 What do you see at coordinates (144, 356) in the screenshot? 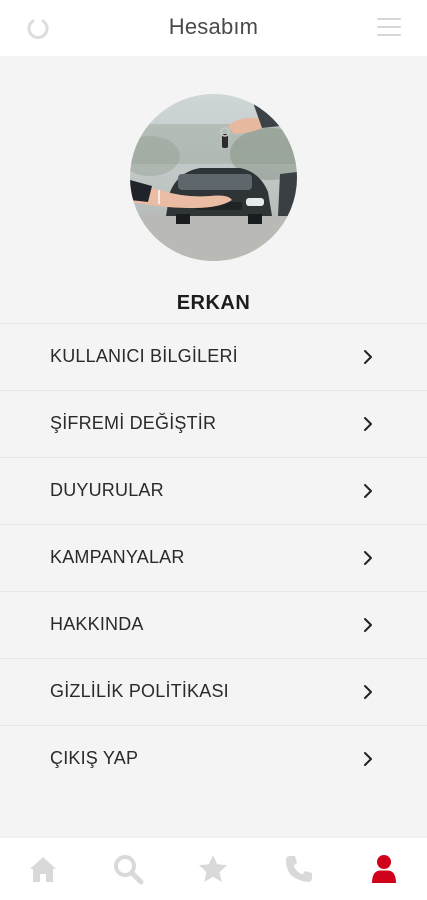
I see `menu-item-label: KULLANICI BİLGİLERİ` at bounding box center [144, 356].